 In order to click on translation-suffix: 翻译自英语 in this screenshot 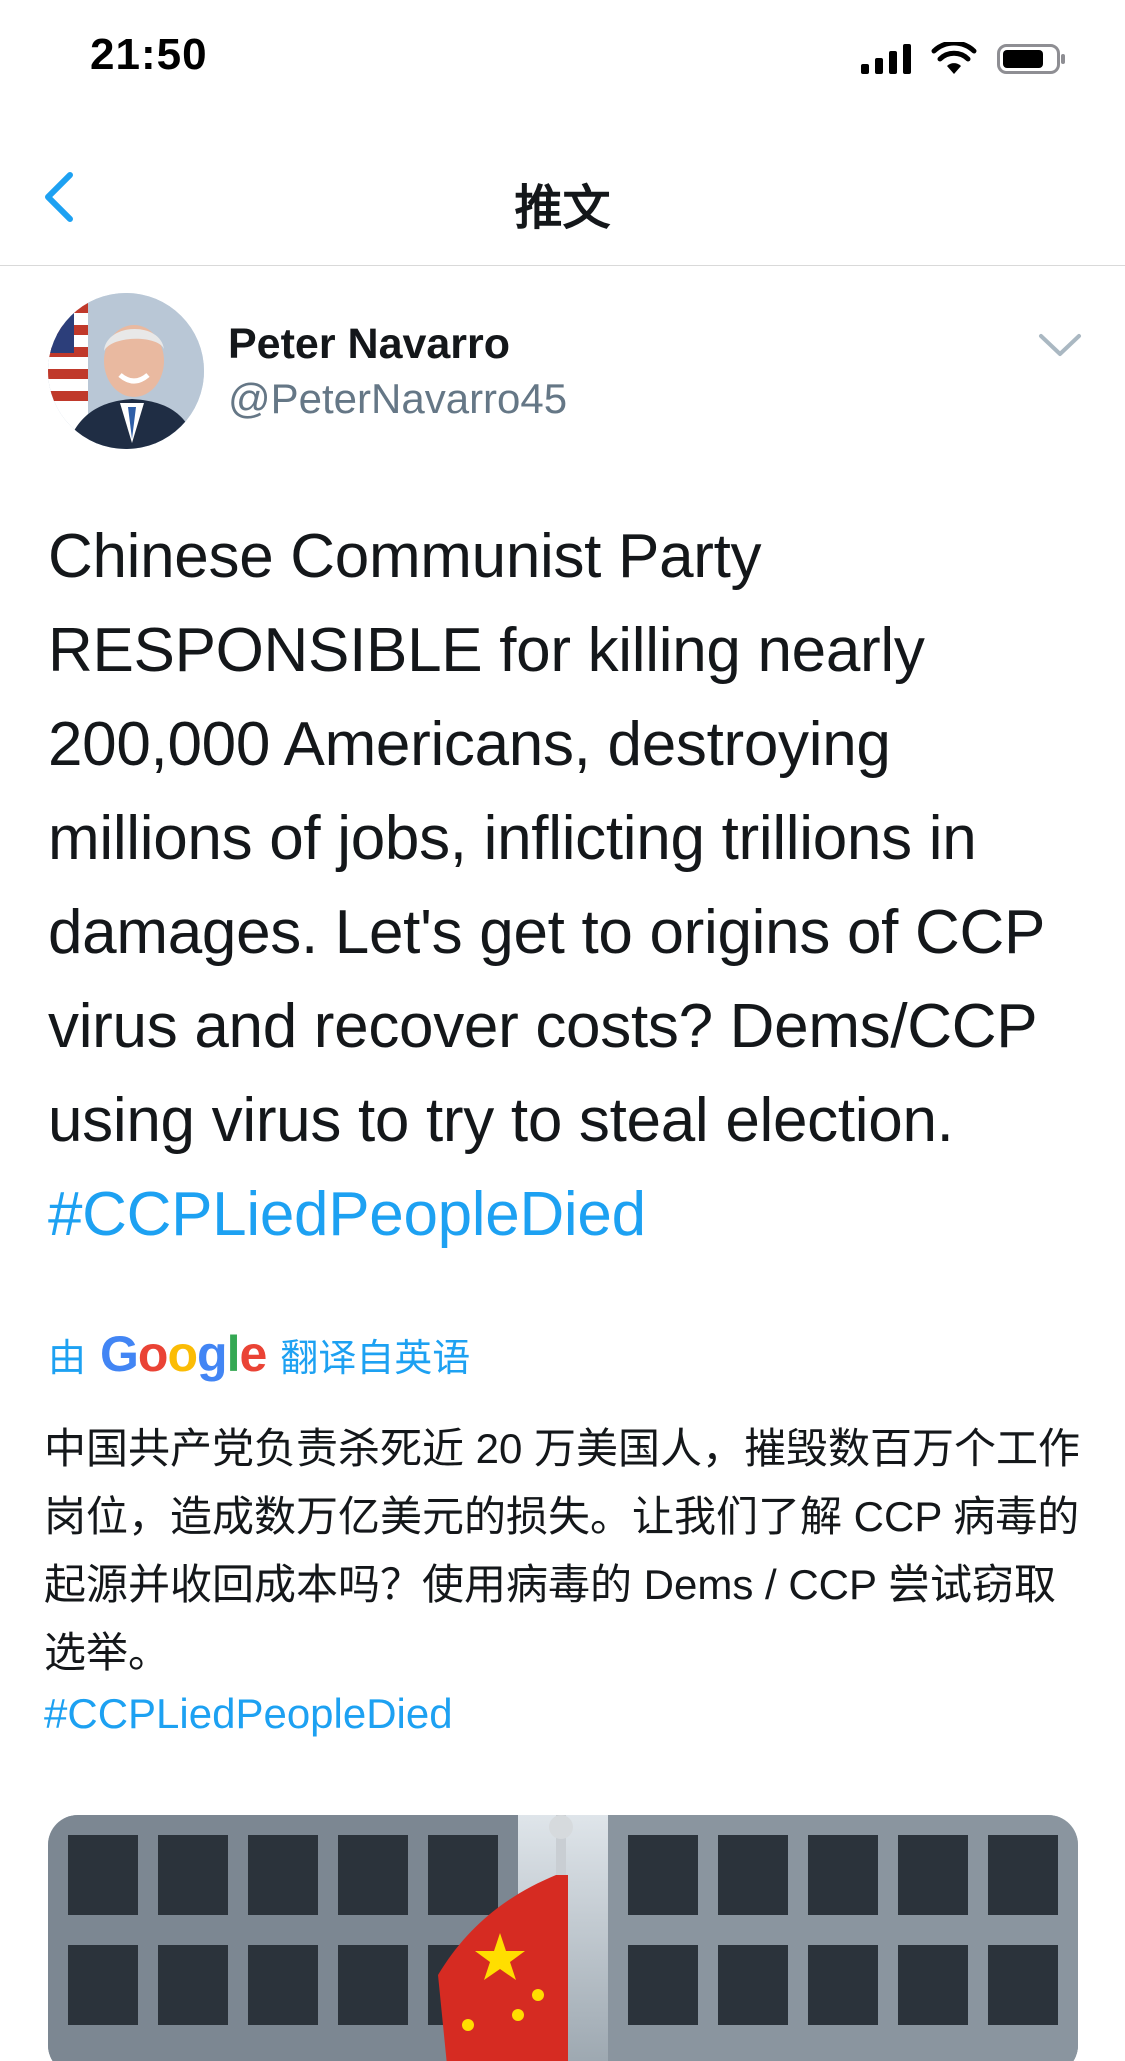, I will do `click(375, 1358)`.